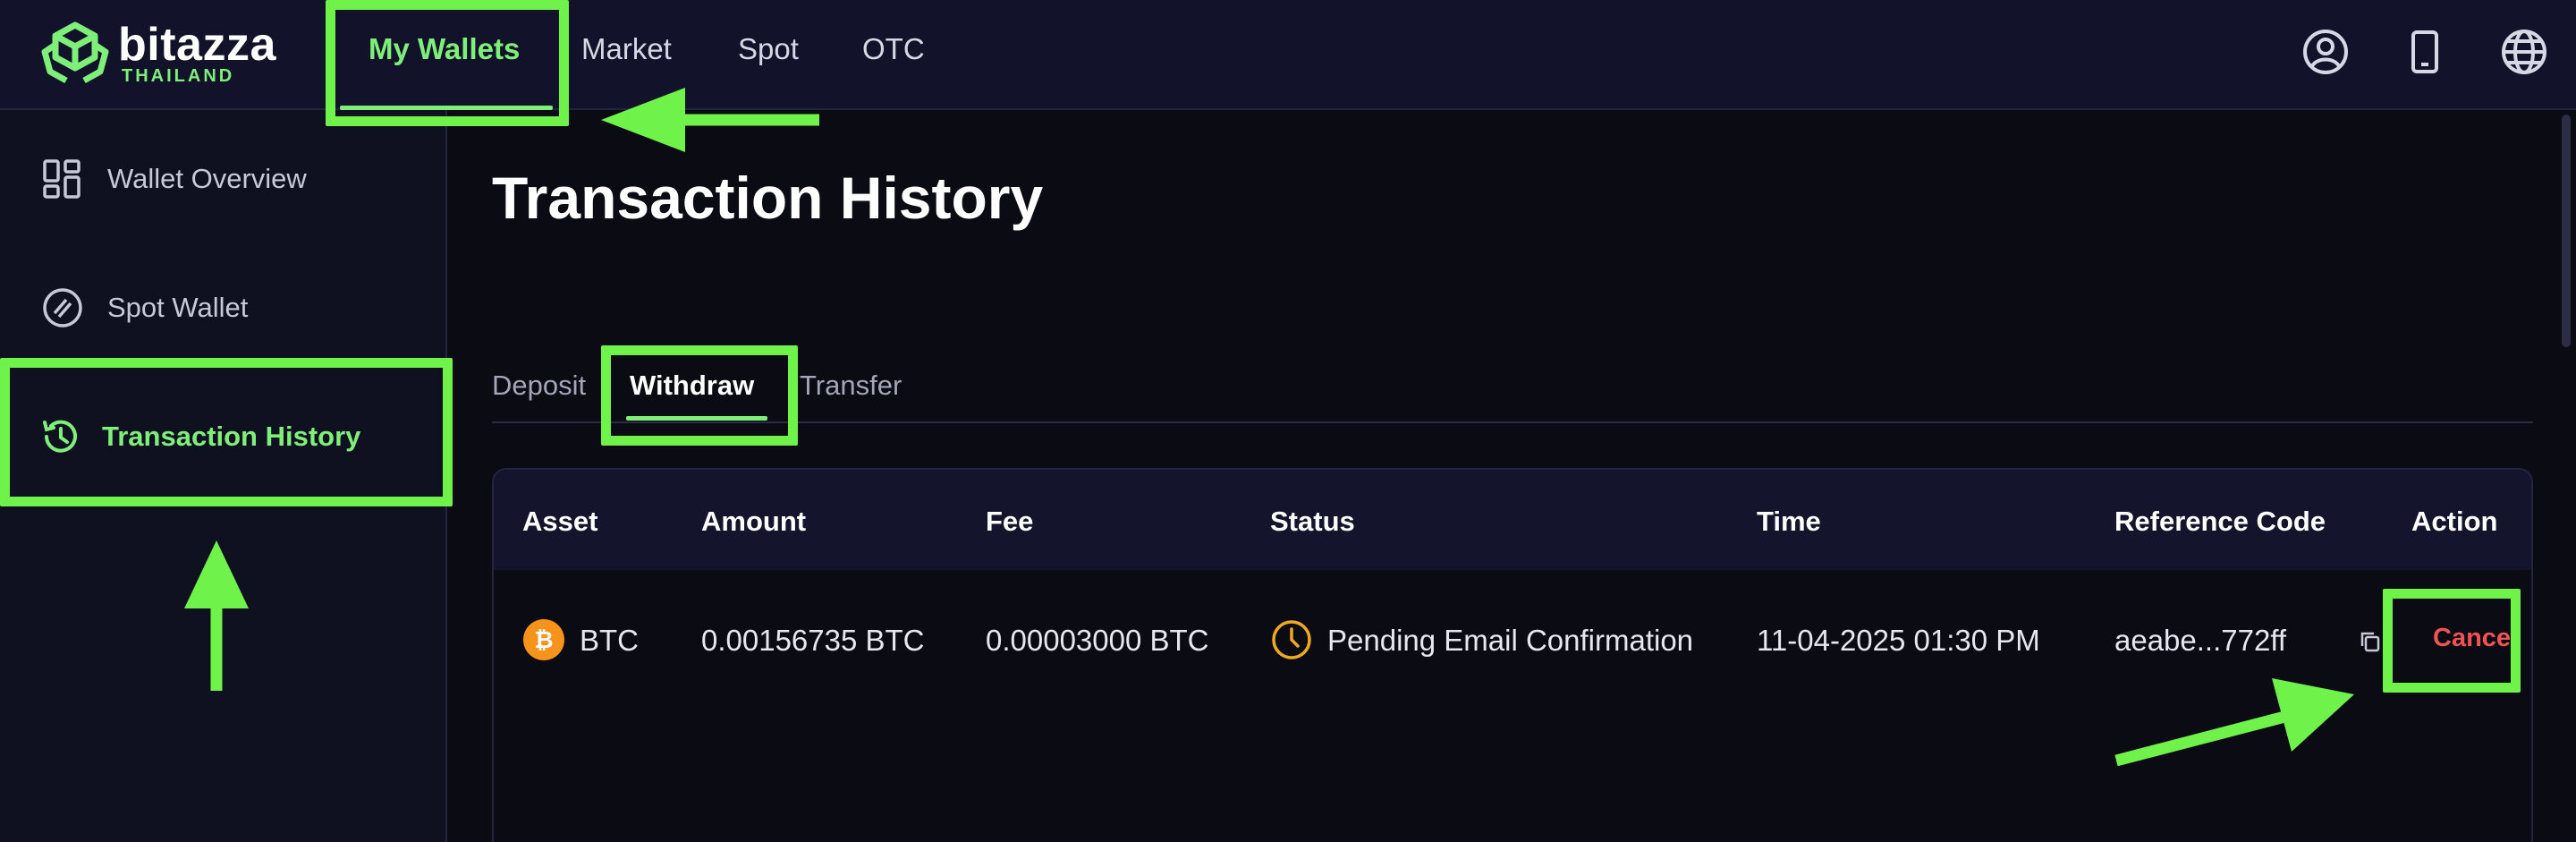 This screenshot has height=842, width=2576. Describe the element at coordinates (75, 53) in the screenshot. I see `bitazza-logo-icon` at that location.